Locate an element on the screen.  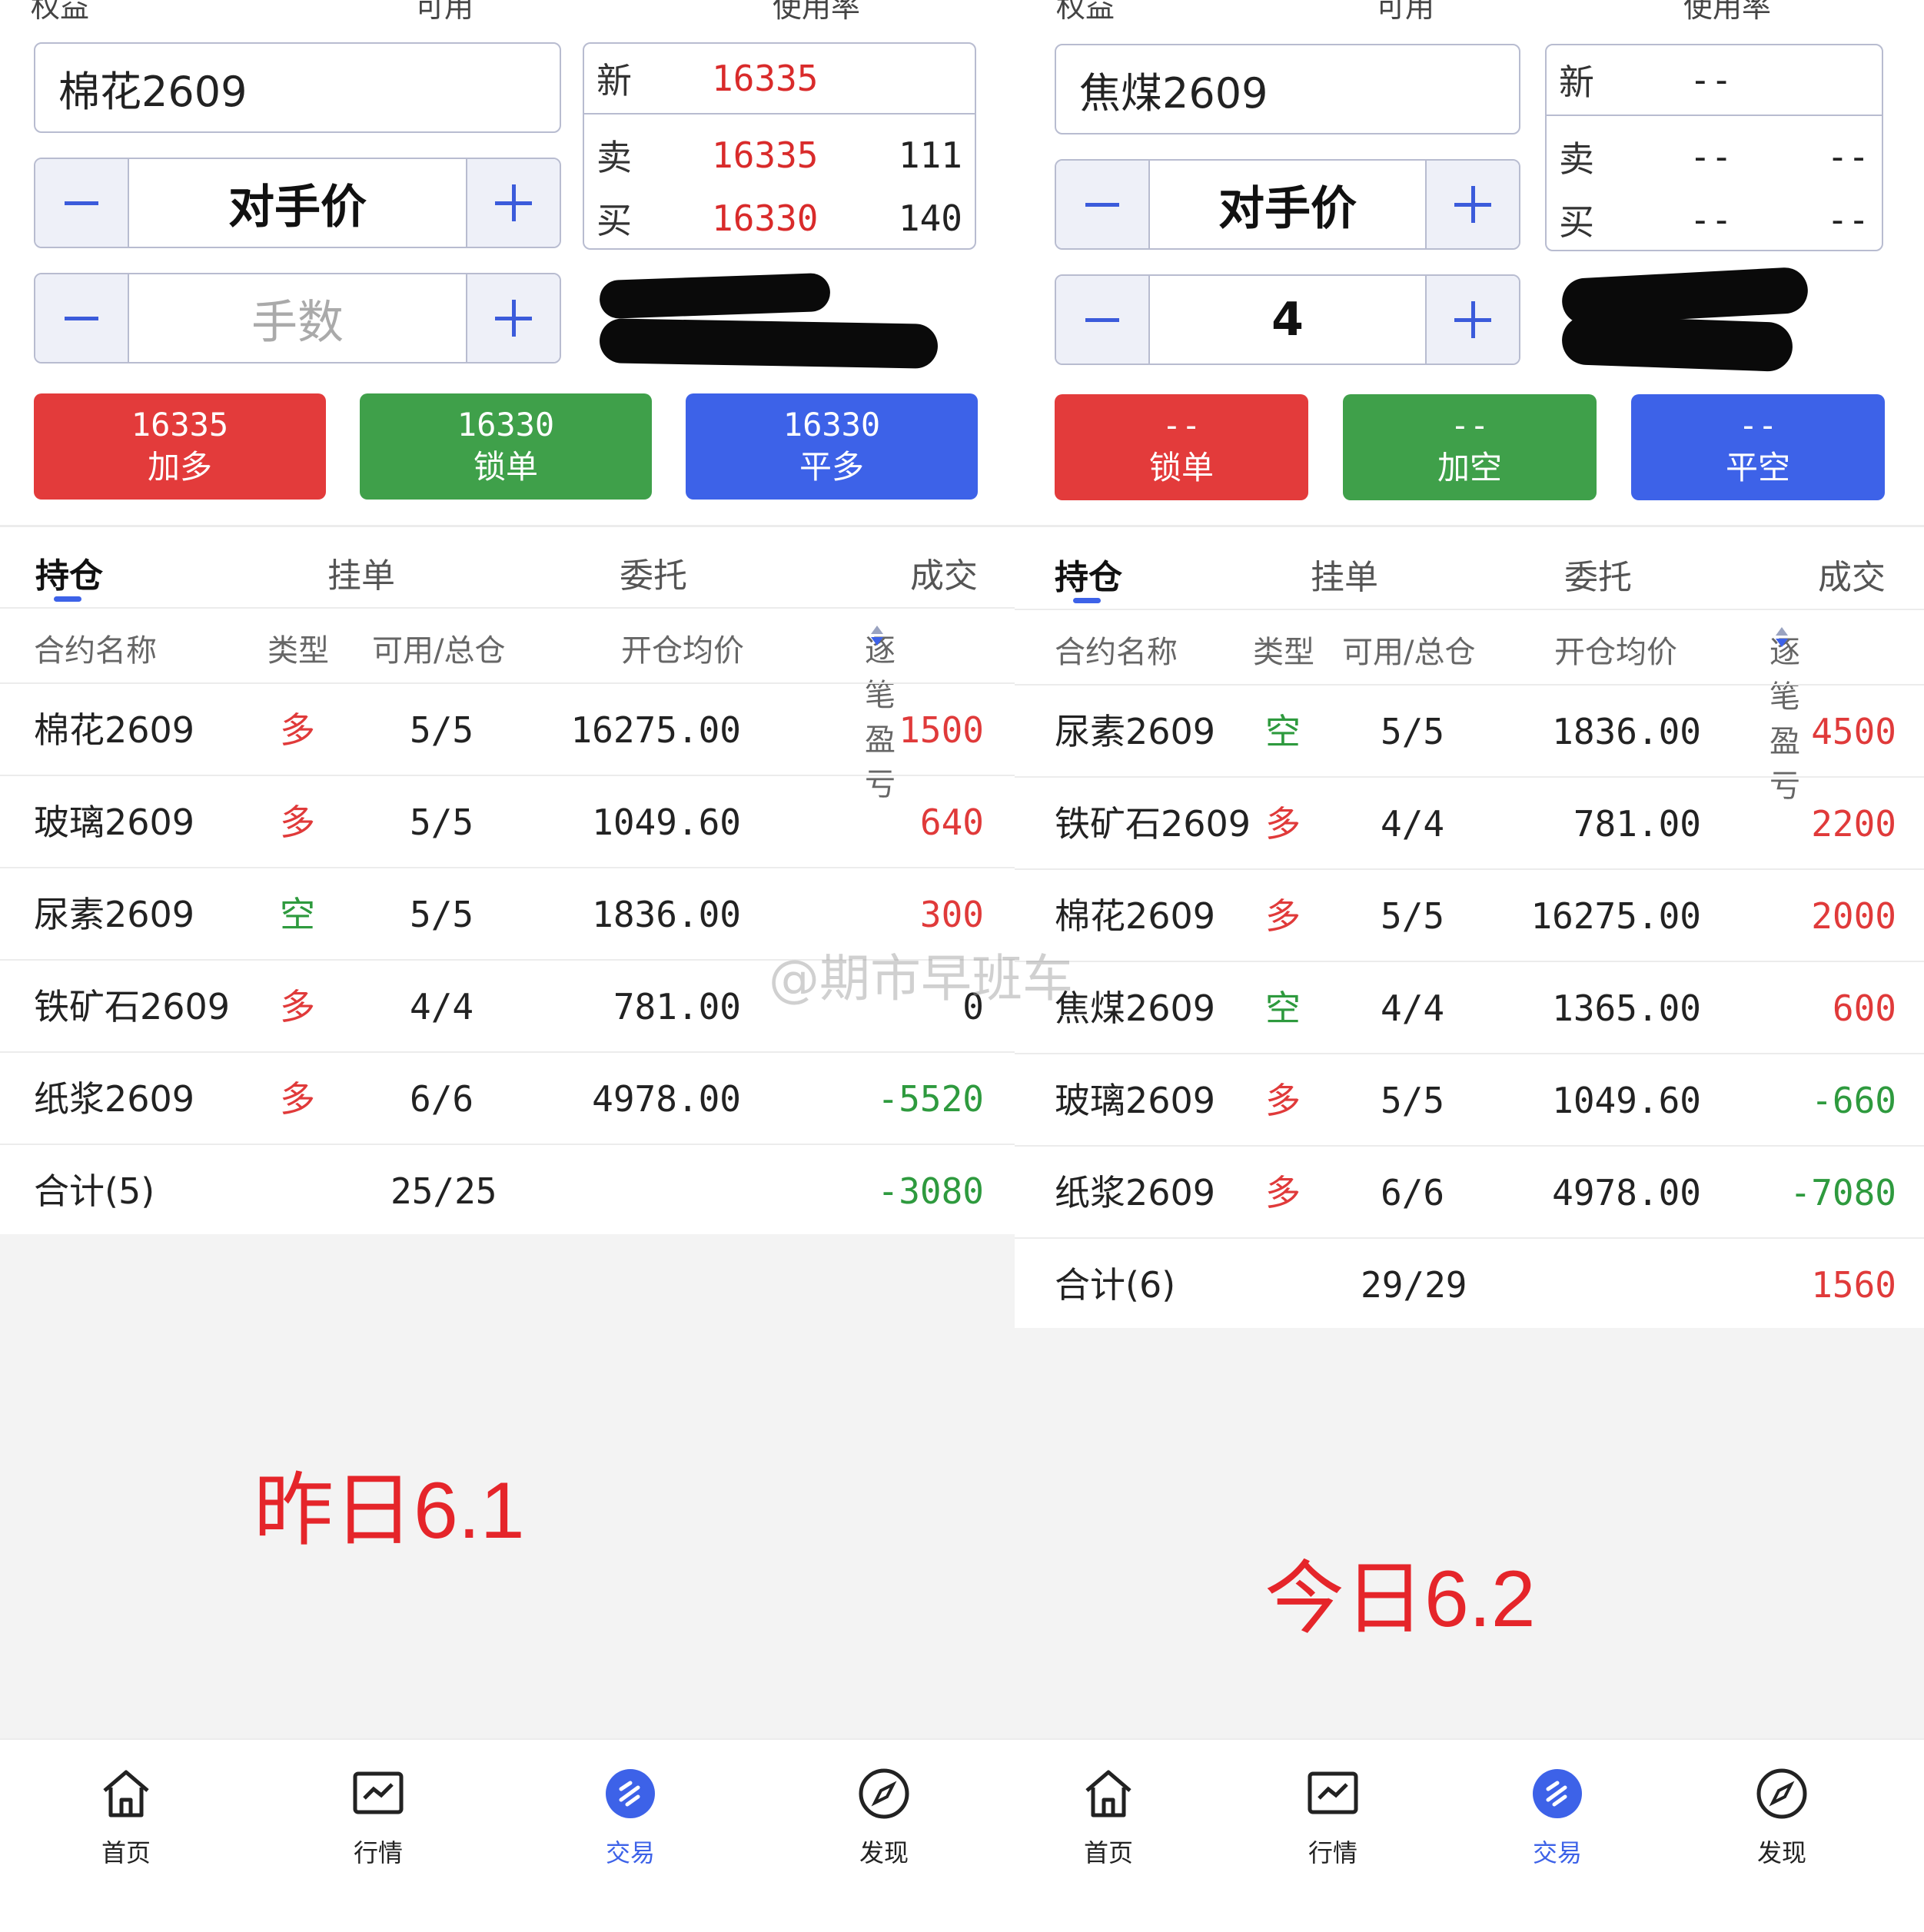
total-position: 25/25 is located at coordinates (443, 1191).